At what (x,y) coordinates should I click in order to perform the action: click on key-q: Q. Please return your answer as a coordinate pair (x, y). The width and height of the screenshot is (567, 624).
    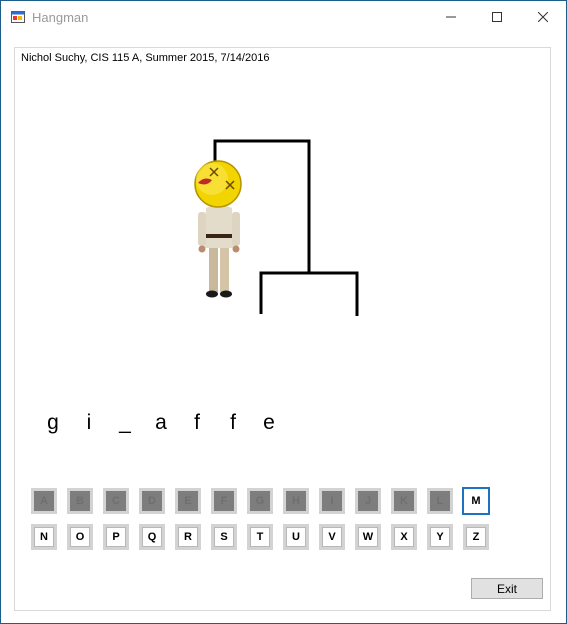
    Looking at the image, I should click on (152, 537).